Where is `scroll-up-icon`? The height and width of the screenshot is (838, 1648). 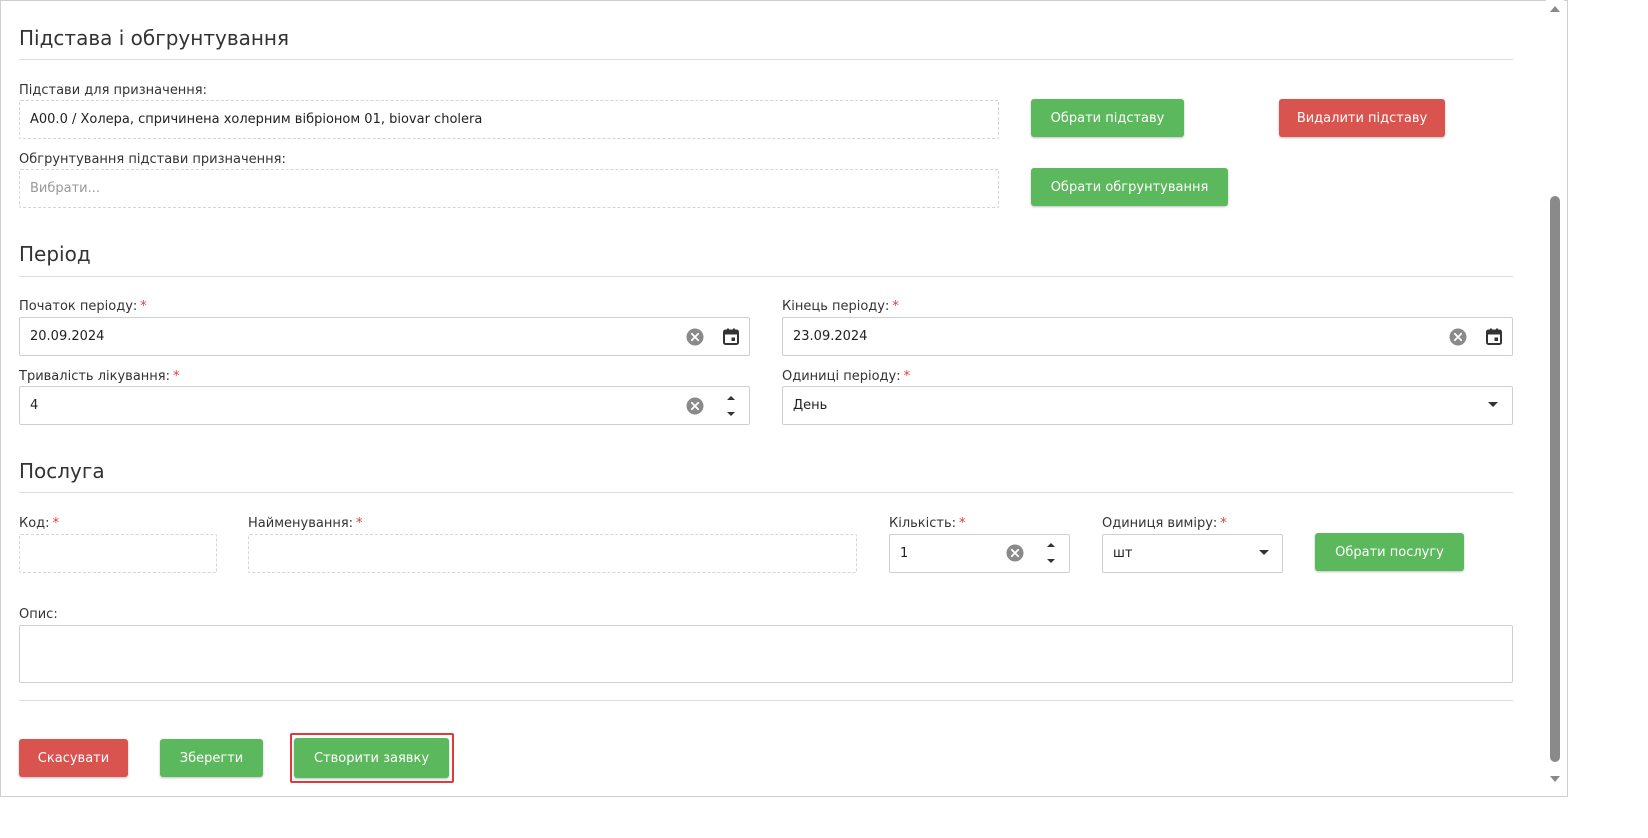
scroll-up-icon is located at coordinates (1555, 9).